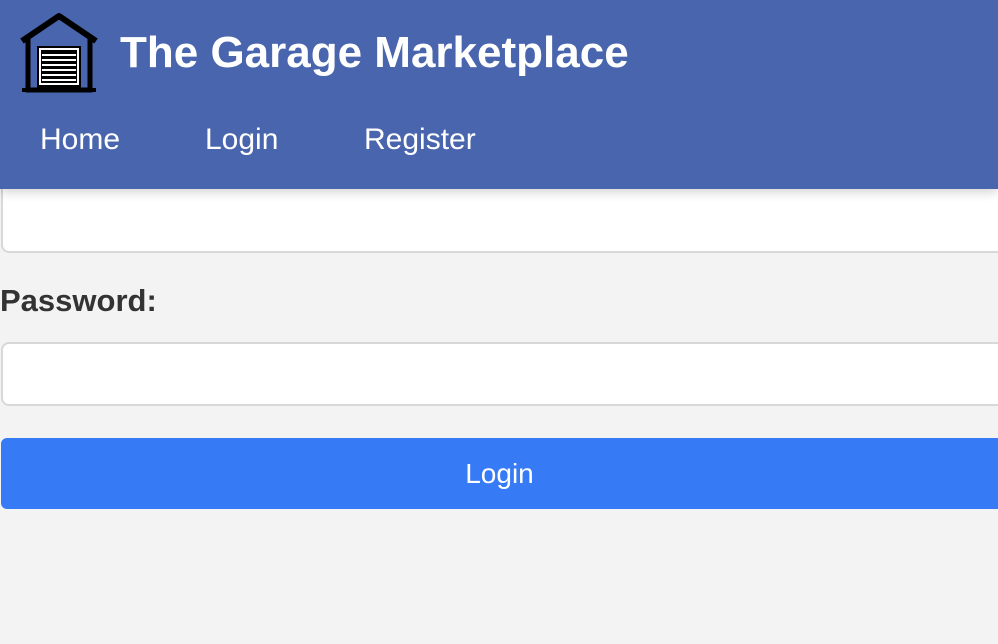 This screenshot has height=644, width=998. Describe the element at coordinates (59, 53) in the screenshot. I see `garage-icon` at that location.